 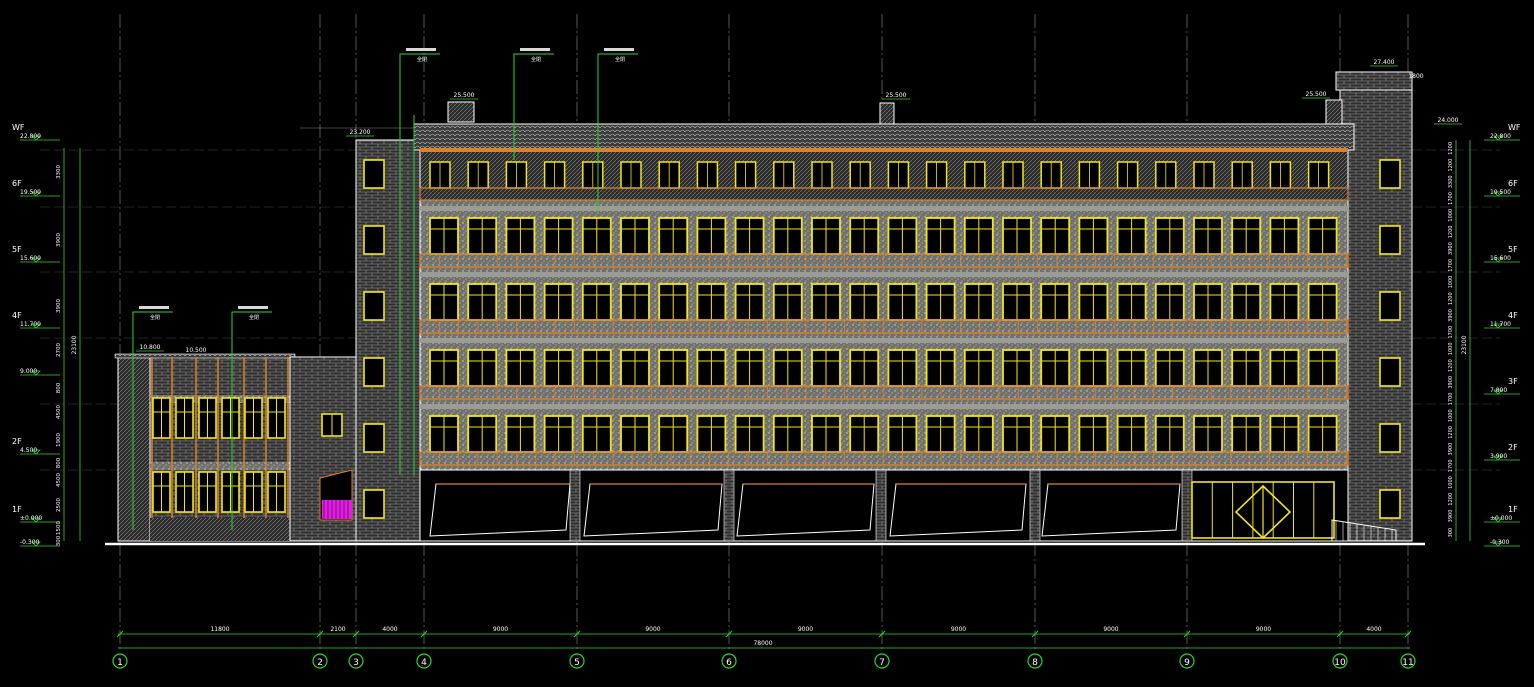 I want to click on left-dim-text: 2500, so click(x=59, y=505).